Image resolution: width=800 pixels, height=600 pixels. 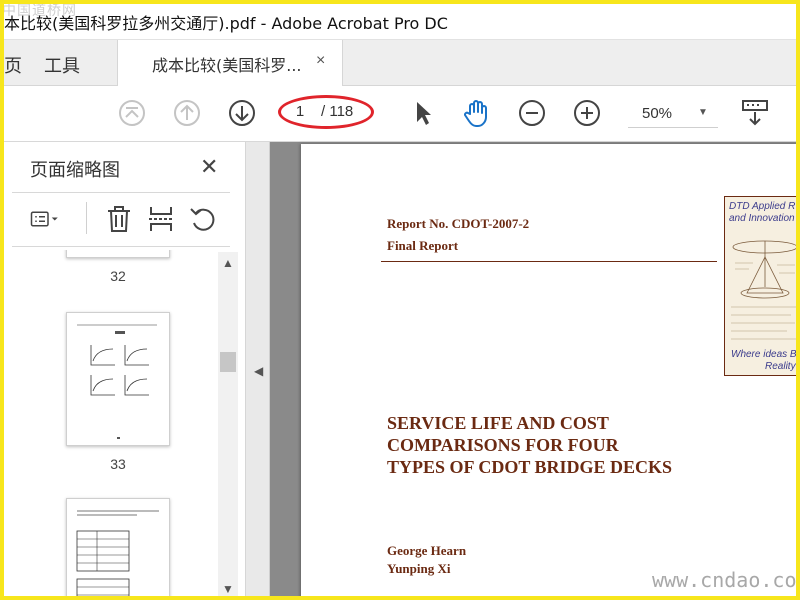 I want to click on arrow-pointer-icon, so click(x=423, y=113).